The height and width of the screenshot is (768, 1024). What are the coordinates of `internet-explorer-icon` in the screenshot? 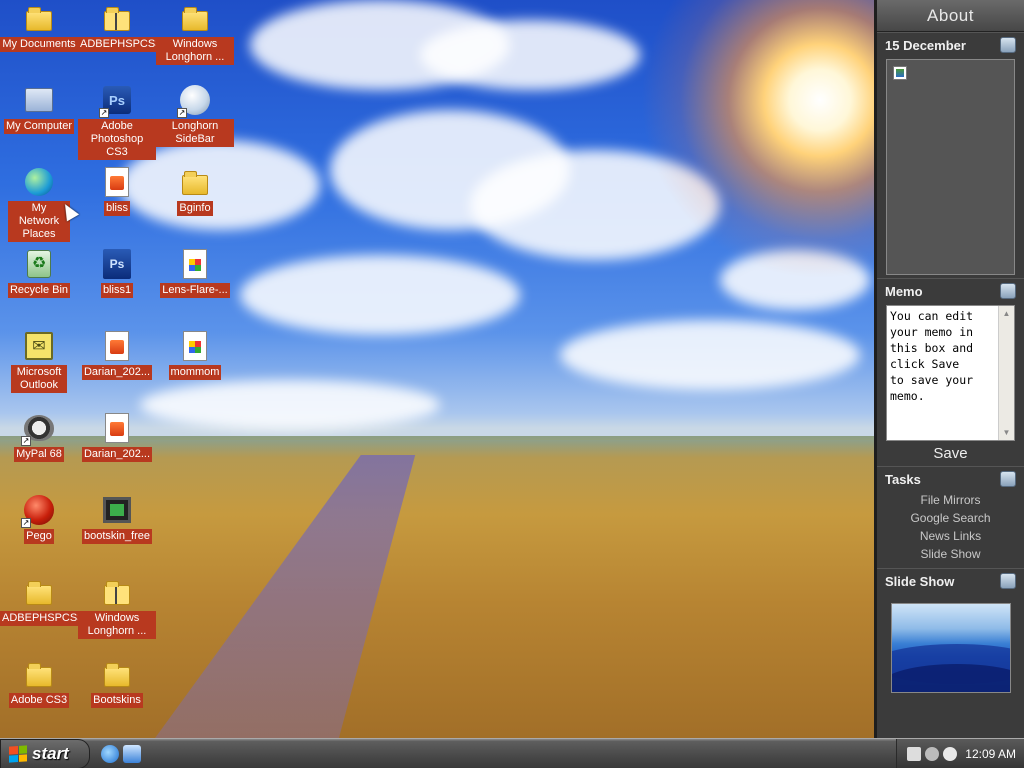 It's located at (110, 754).